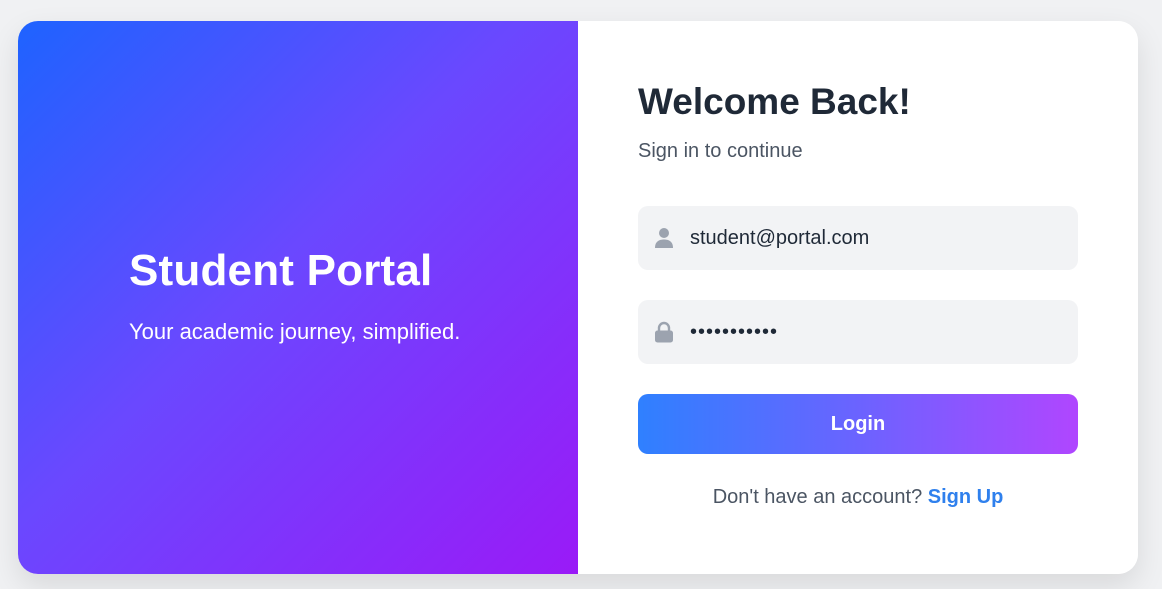 The width and height of the screenshot is (1162, 589). What do you see at coordinates (720, 151) in the screenshot?
I see `form-subheading: Sign in to continue` at bounding box center [720, 151].